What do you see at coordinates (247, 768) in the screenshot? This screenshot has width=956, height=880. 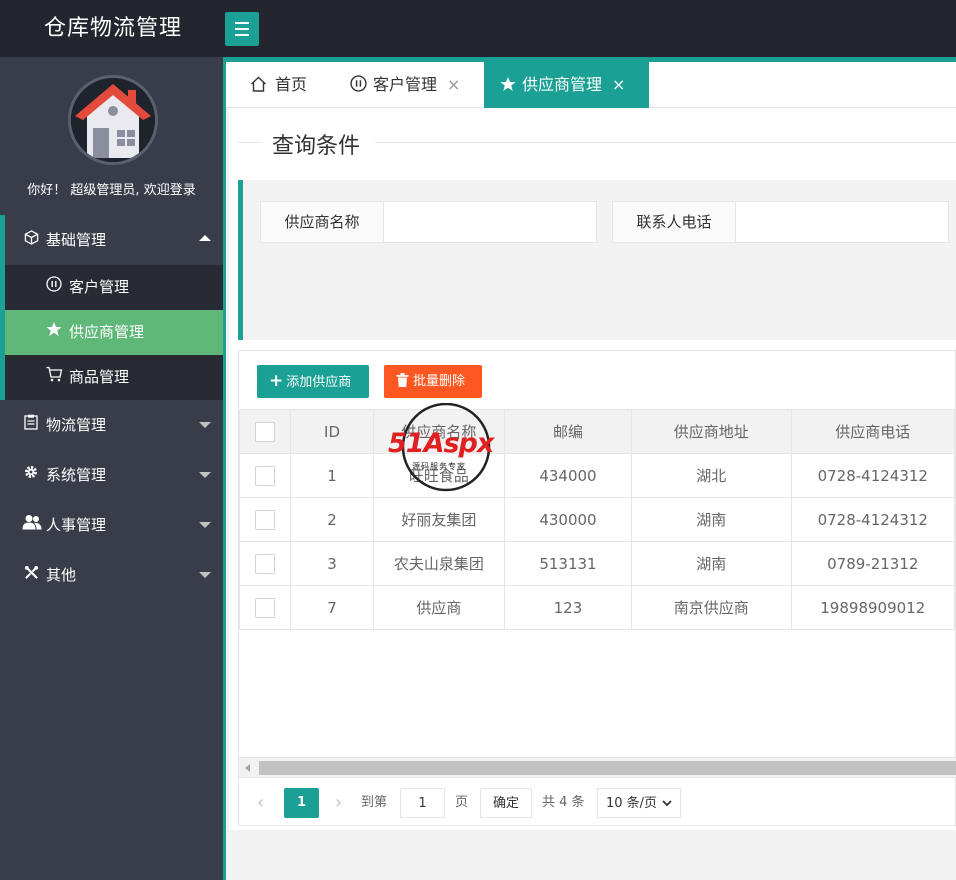 I see `scroll-left-icon` at bounding box center [247, 768].